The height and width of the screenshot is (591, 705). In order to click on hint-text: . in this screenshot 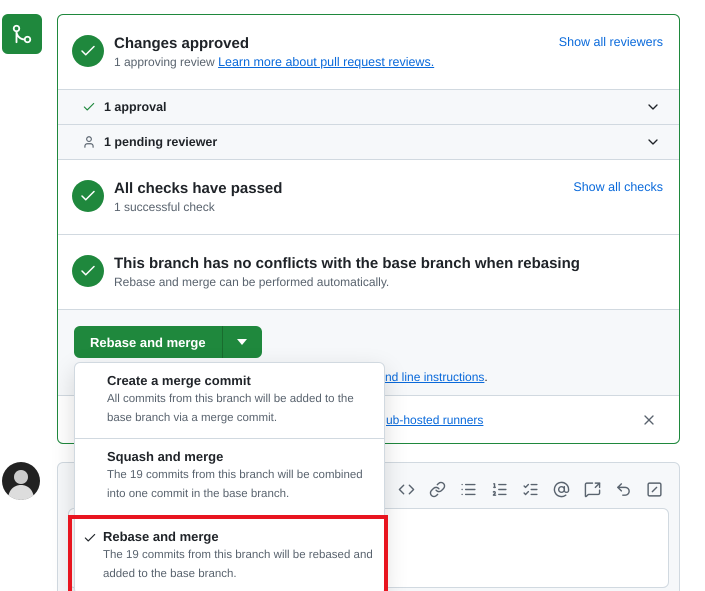, I will do `click(486, 377)`.